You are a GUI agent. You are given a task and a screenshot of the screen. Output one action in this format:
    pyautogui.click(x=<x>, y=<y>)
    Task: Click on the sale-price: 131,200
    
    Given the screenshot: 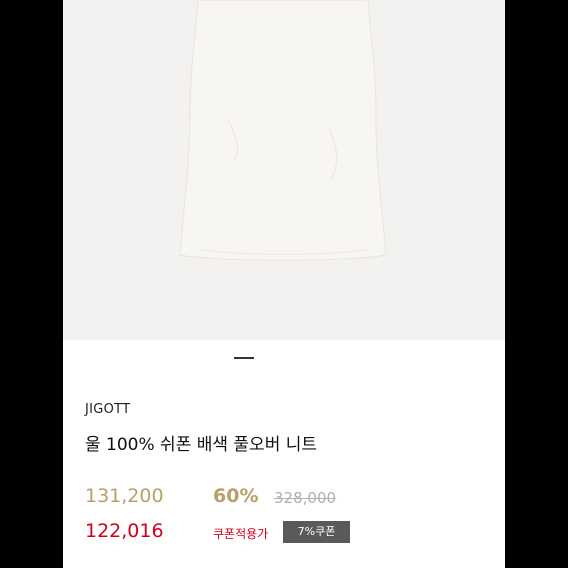 What is the action you would take?
    pyautogui.click(x=124, y=496)
    